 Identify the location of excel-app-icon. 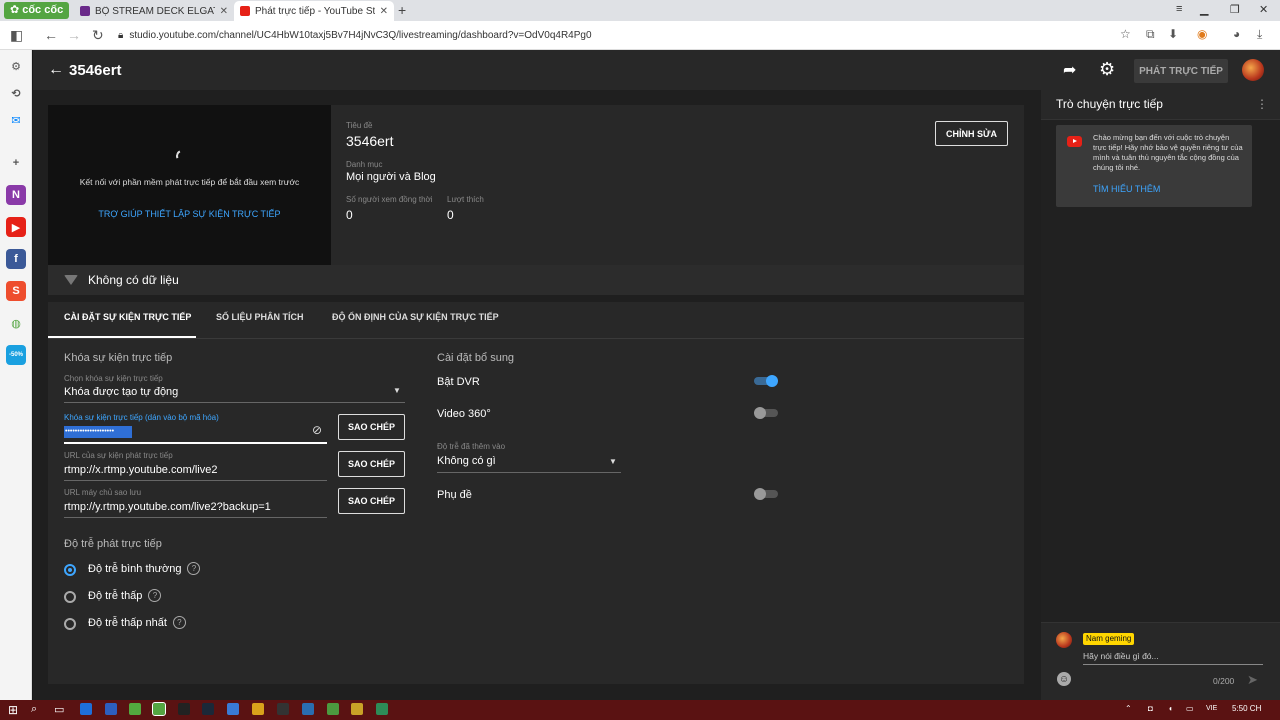
(135, 709).